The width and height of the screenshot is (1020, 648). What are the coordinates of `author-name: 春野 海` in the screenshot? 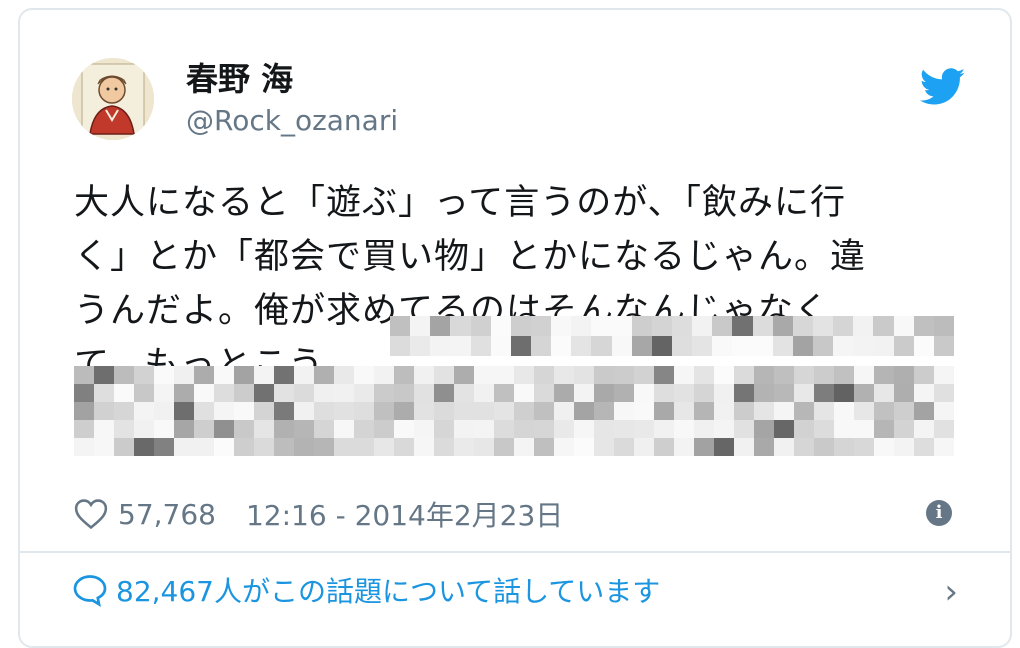 It's located at (239, 79).